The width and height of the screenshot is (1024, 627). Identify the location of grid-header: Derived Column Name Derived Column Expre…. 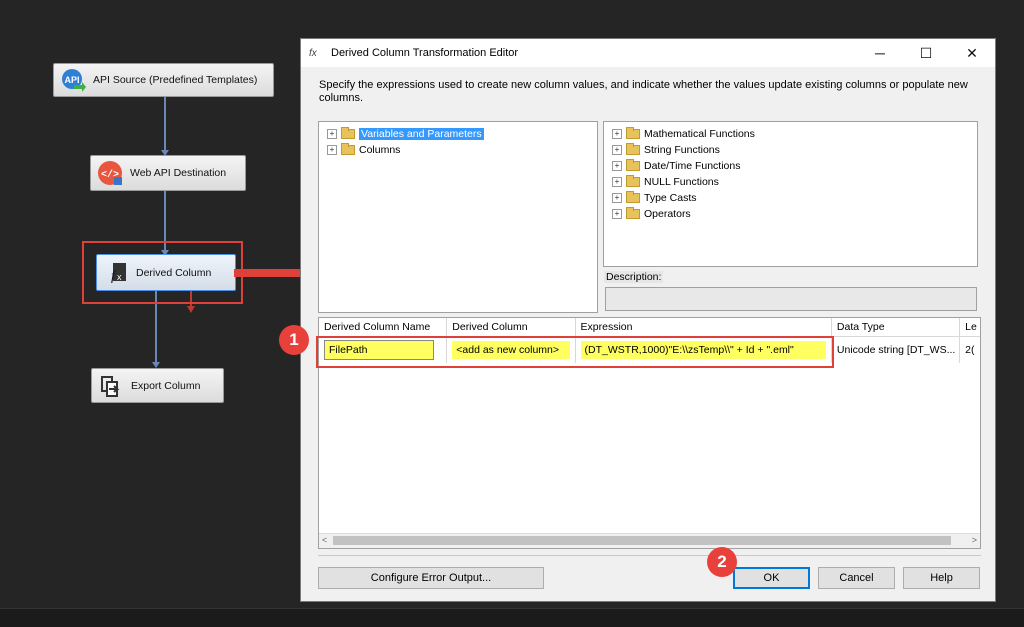
(649, 327).